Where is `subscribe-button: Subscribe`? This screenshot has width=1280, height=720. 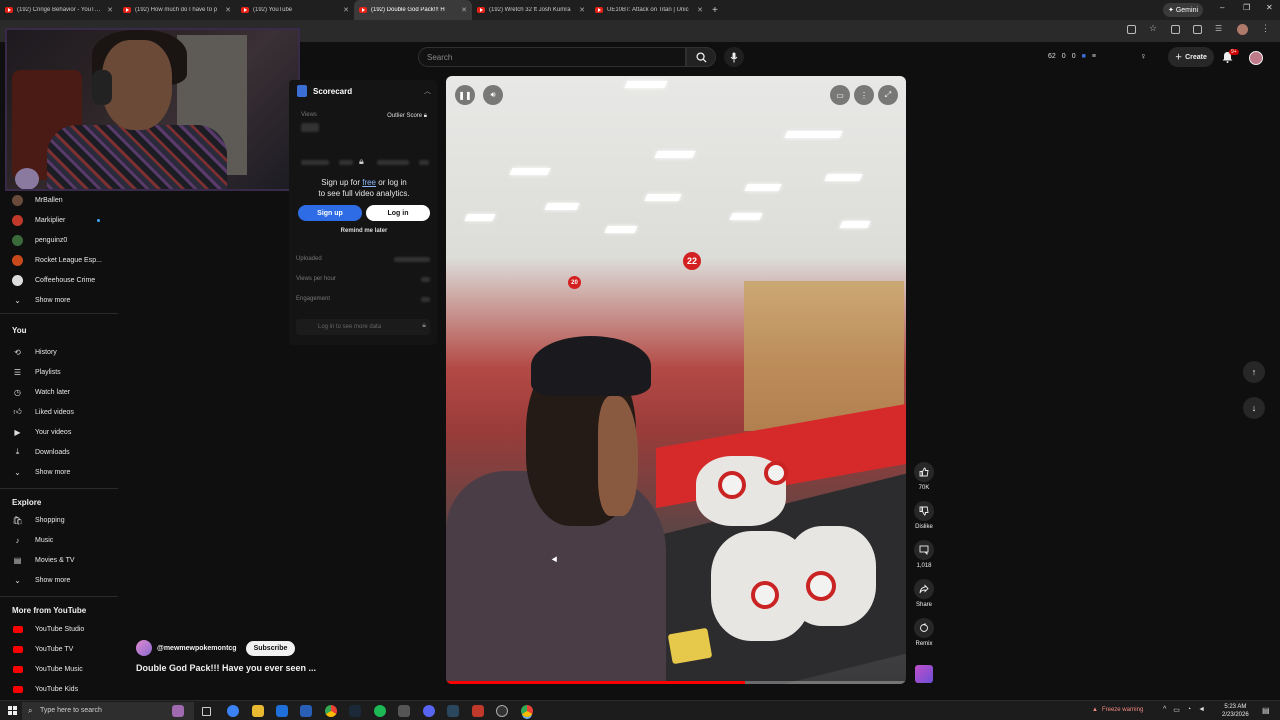 subscribe-button: Subscribe is located at coordinates (270, 648).